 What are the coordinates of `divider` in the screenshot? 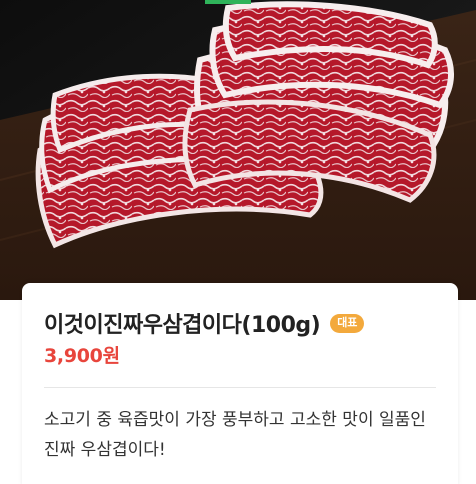 It's located at (240, 387).